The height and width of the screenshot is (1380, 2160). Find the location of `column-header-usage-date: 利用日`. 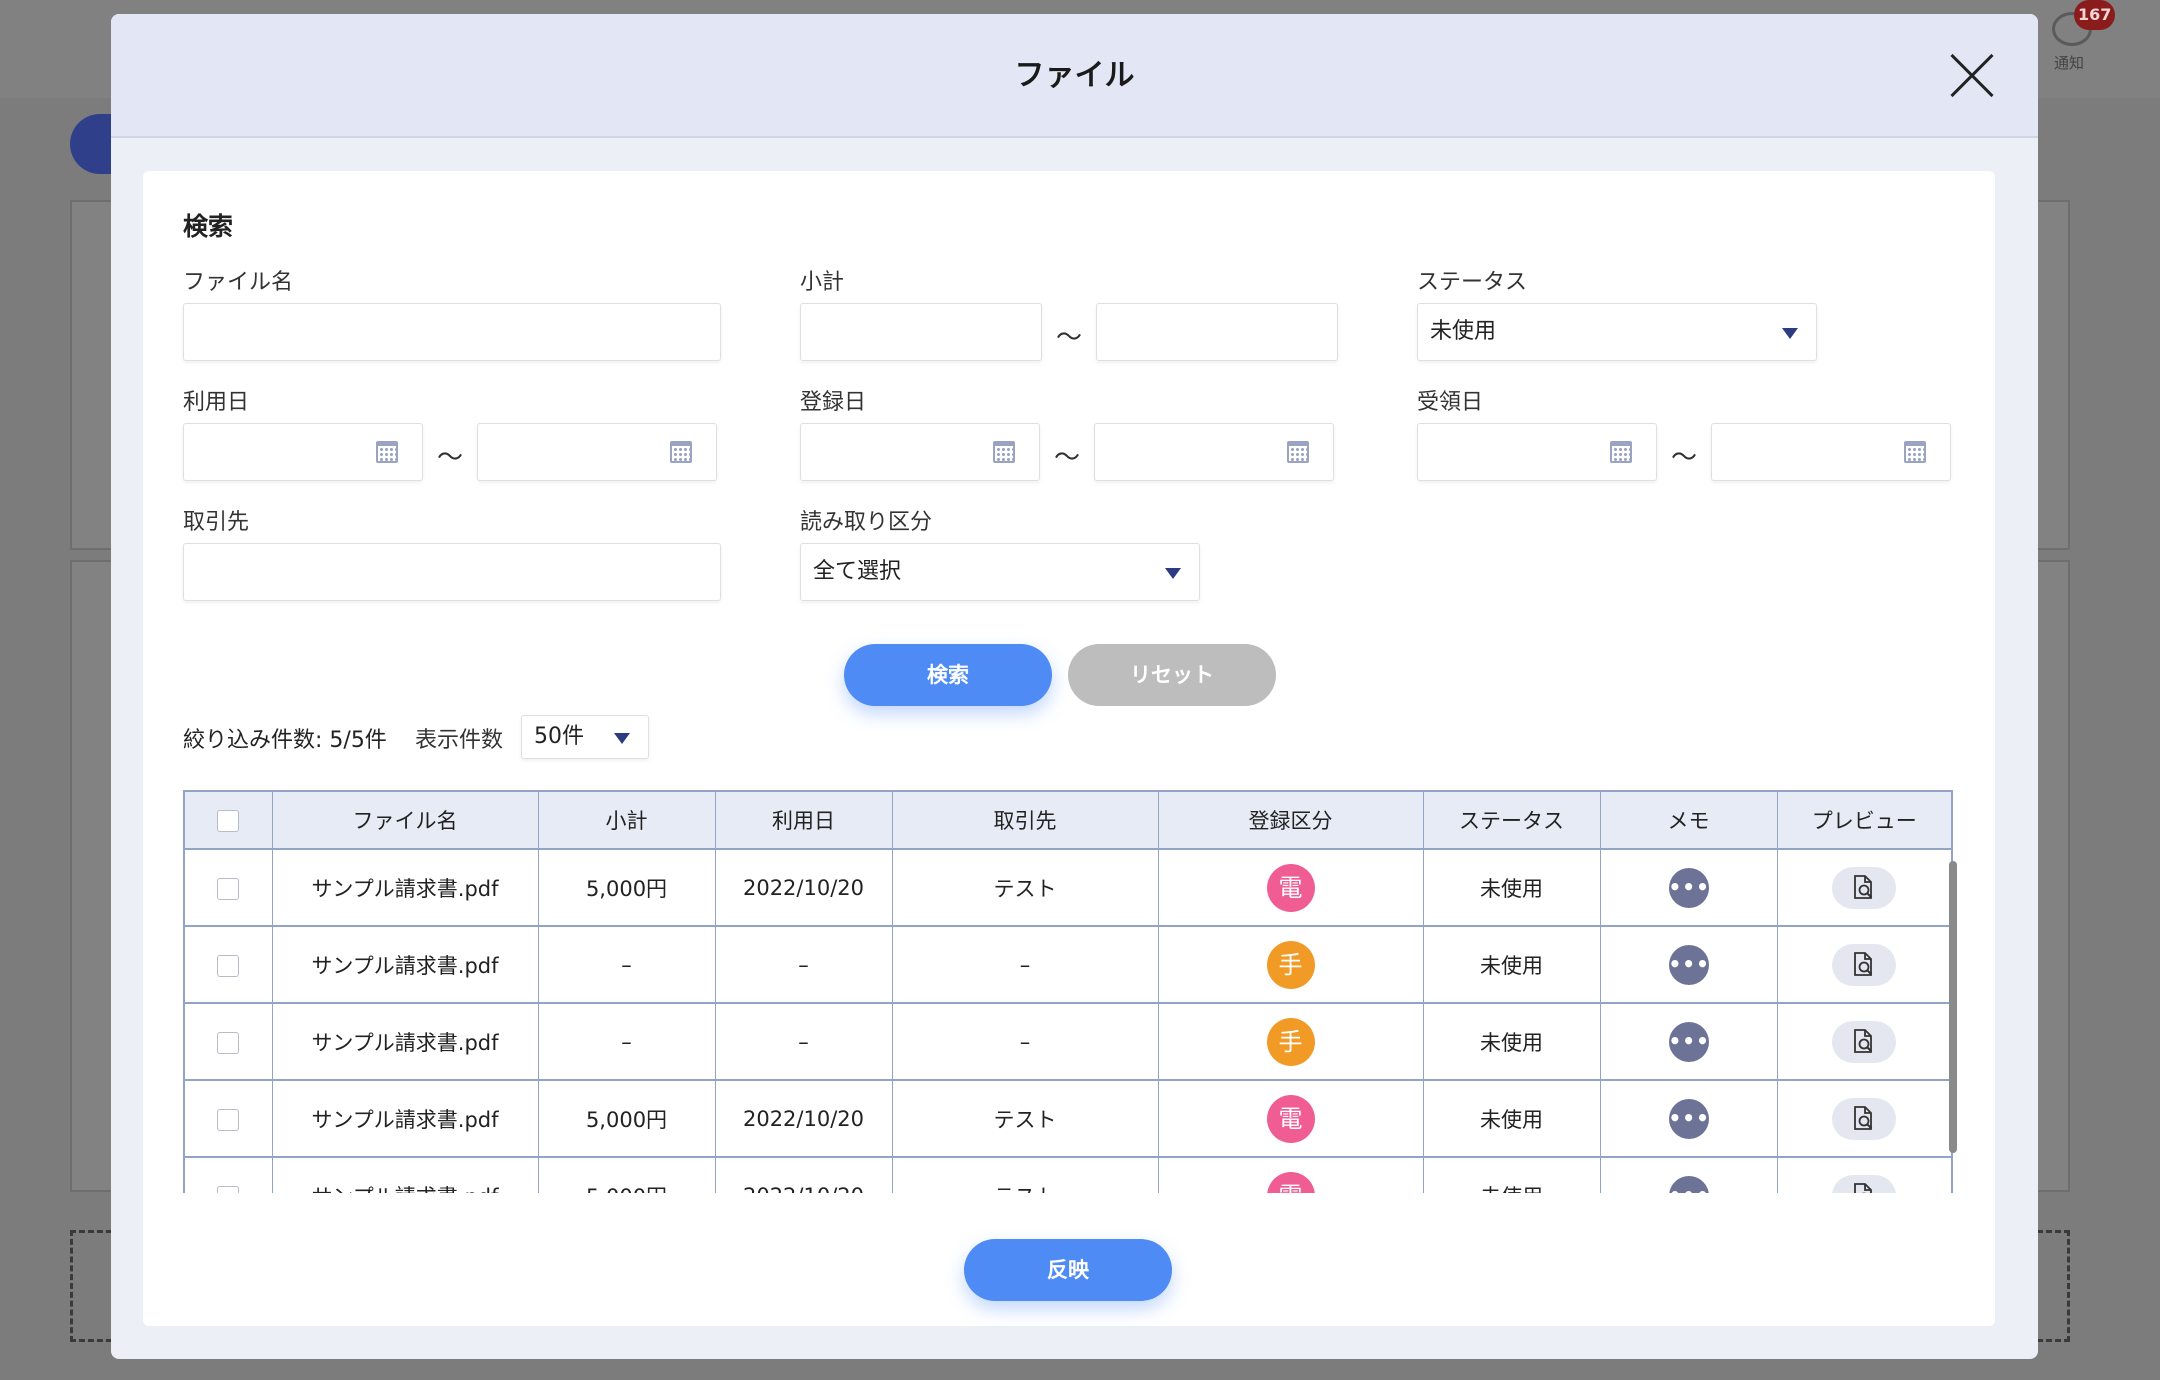

column-header-usage-date: 利用日 is located at coordinates (804, 821).